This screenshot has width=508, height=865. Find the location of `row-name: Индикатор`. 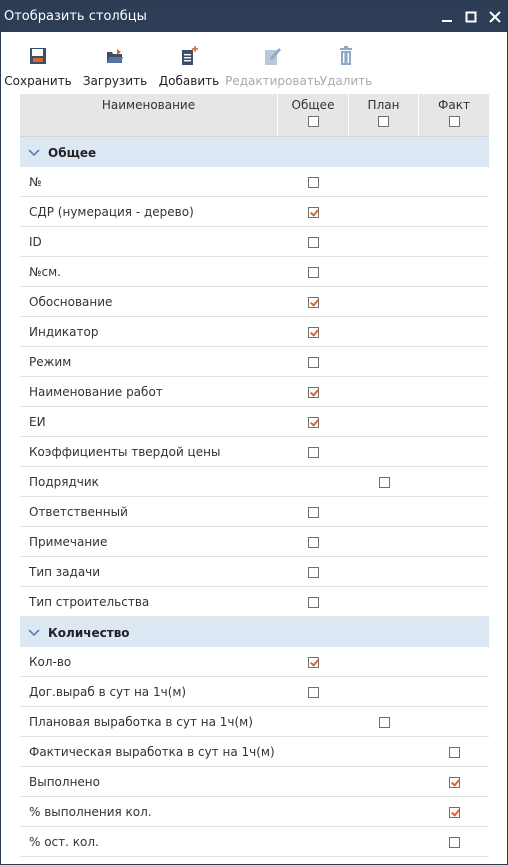

row-name: Индикатор is located at coordinates (64, 331).